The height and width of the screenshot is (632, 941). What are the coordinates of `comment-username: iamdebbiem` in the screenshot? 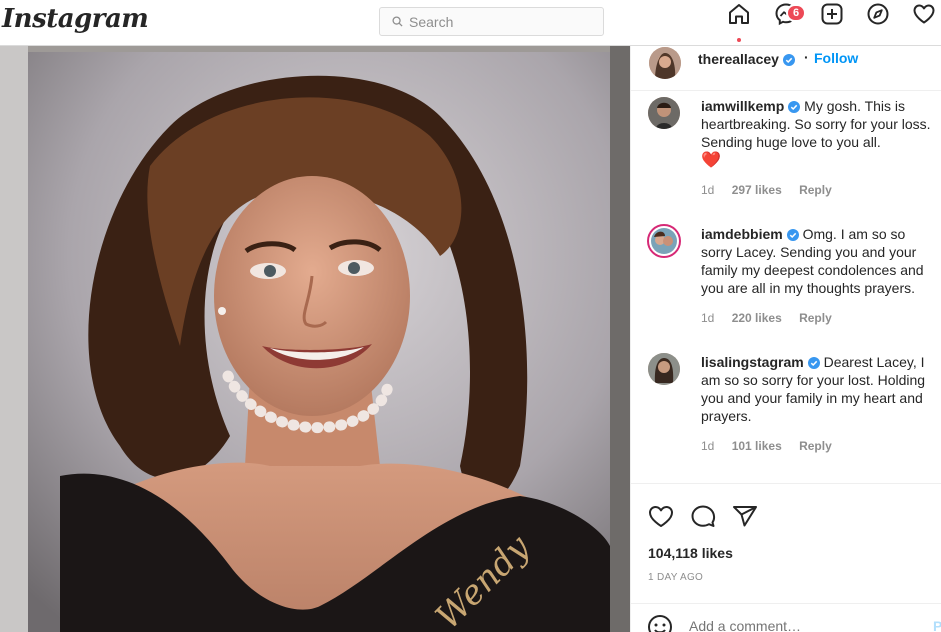 It's located at (742, 234).